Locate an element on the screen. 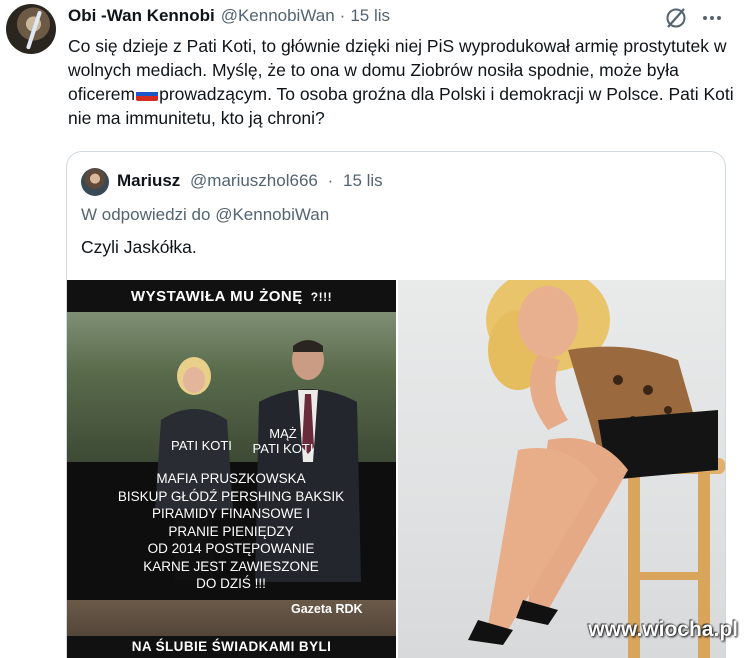  meme-box-line: OD 2014 POSTĘPOWANIE is located at coordinates (231, 548).